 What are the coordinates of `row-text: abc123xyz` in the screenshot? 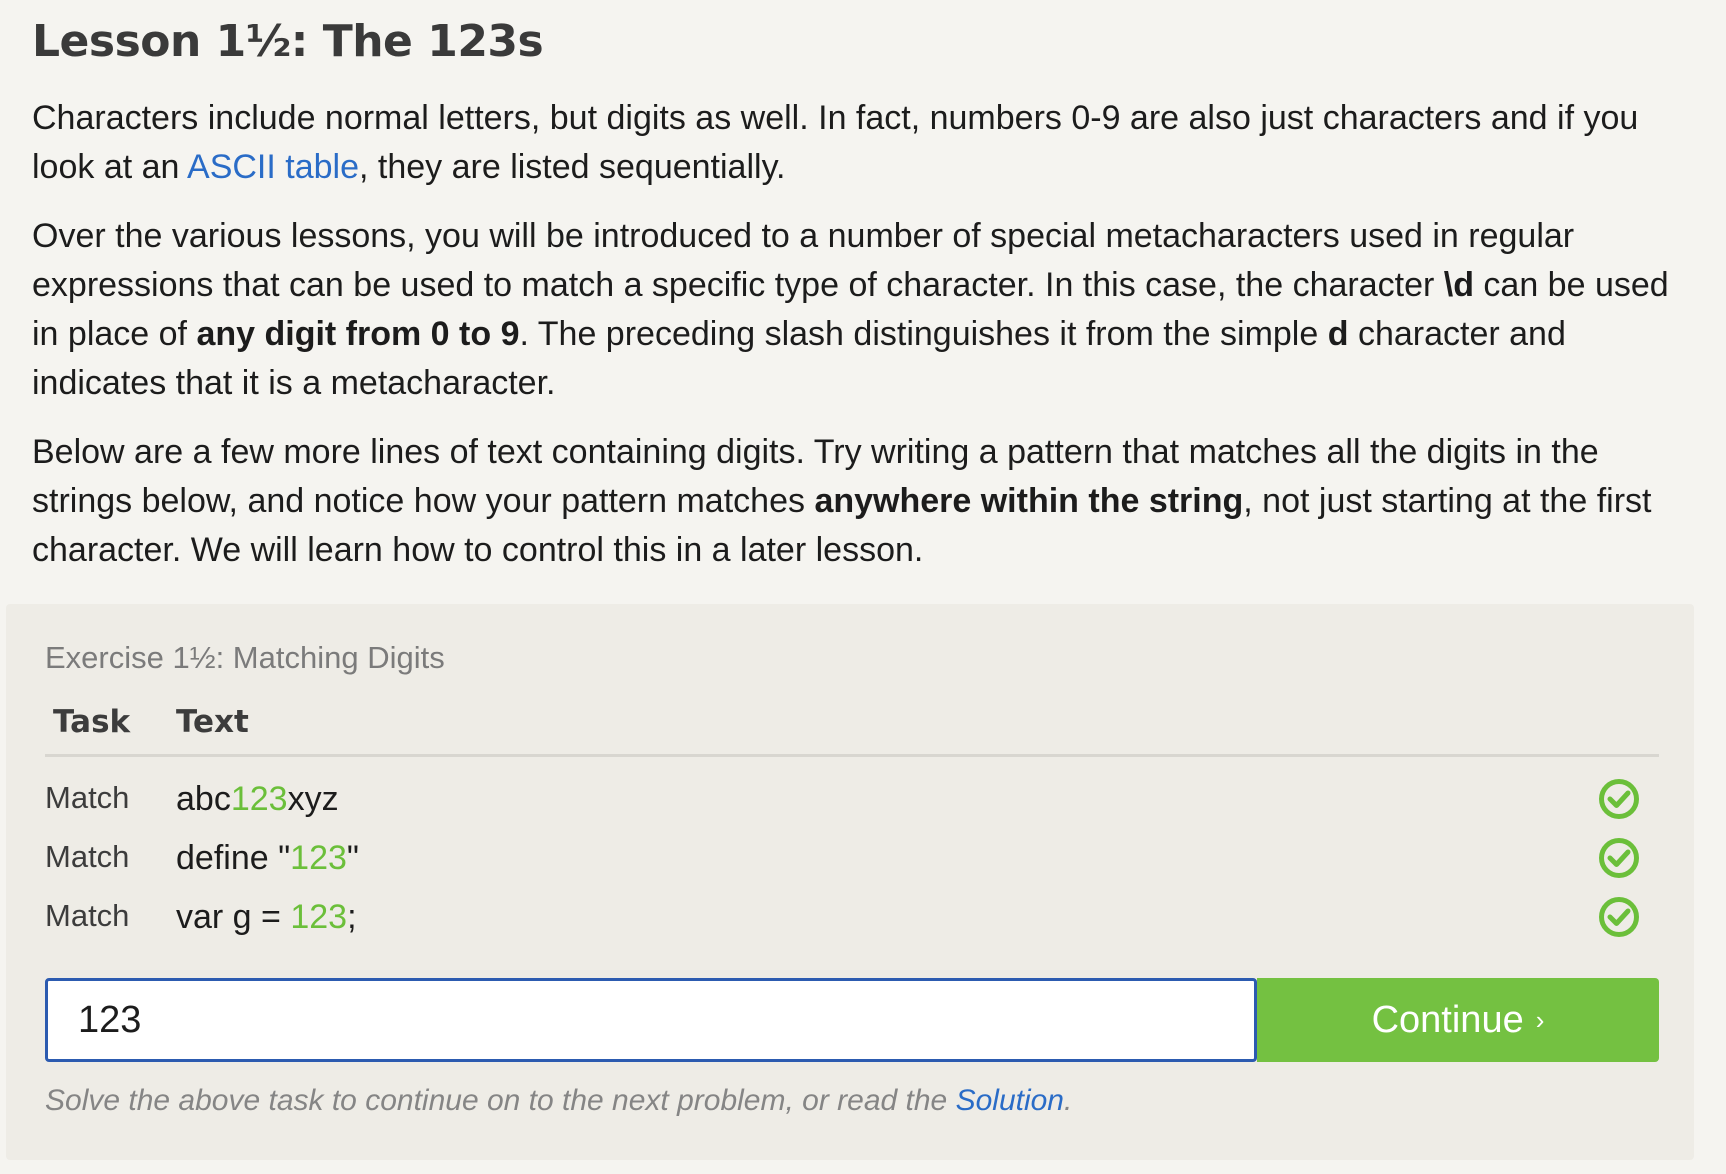 It's located at (257, 799).